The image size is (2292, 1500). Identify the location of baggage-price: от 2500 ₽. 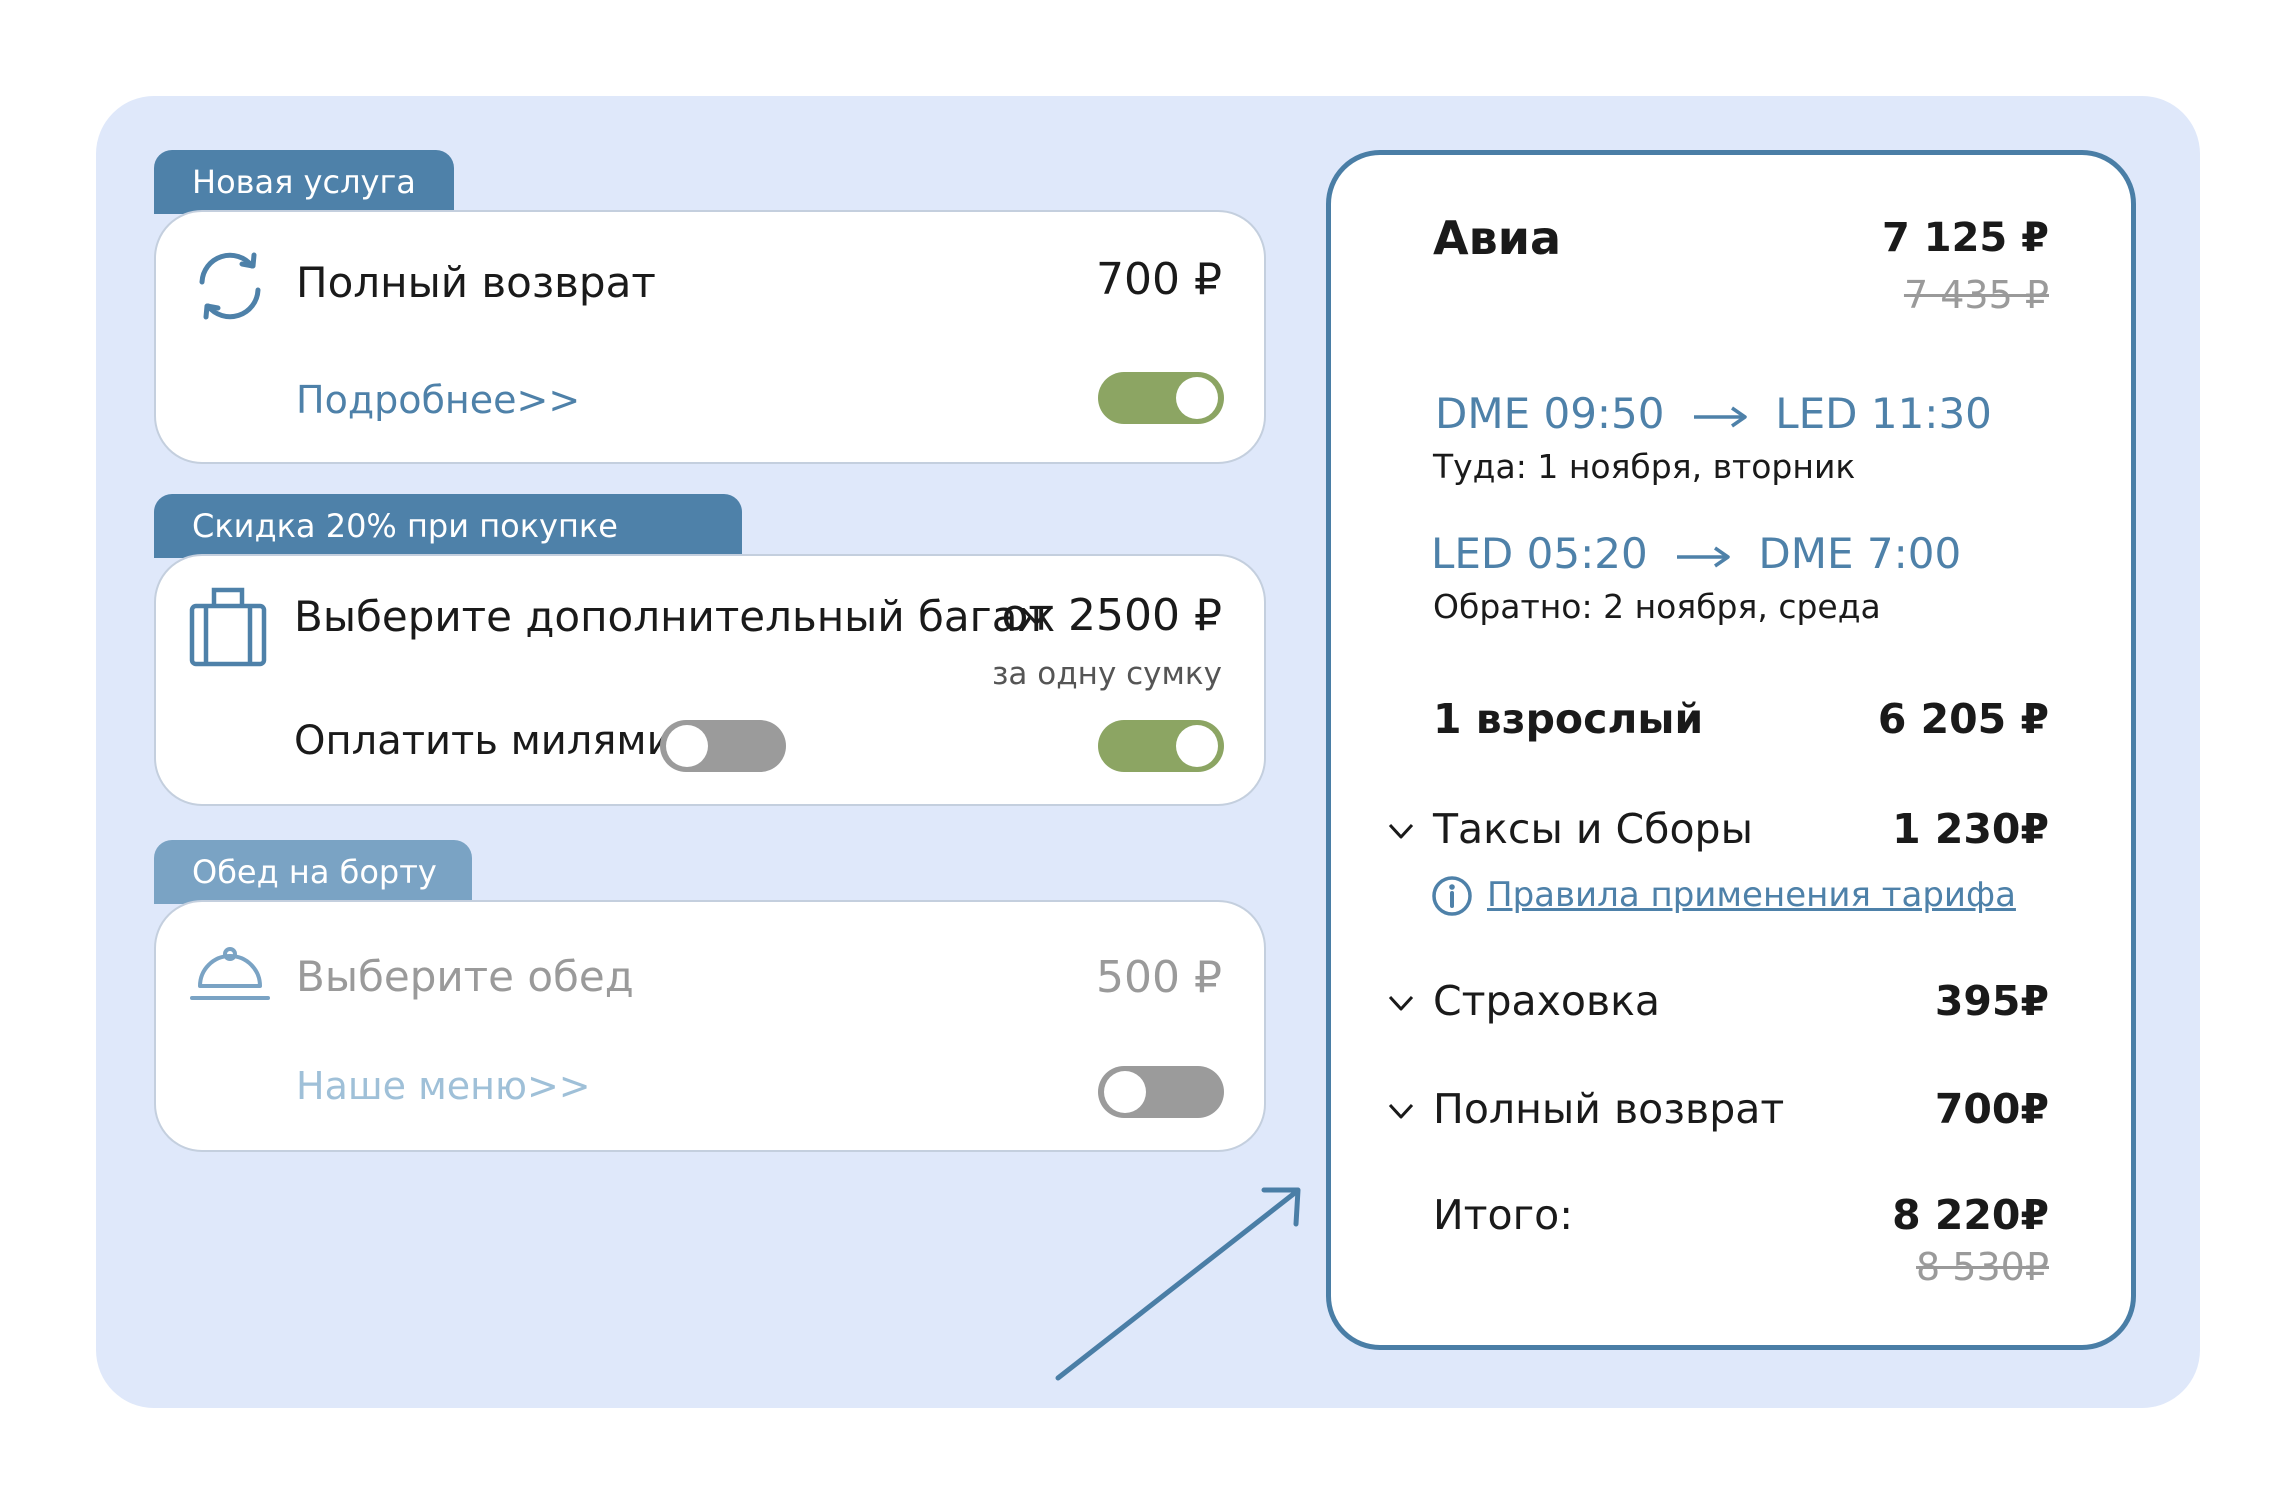
(1112, 615).